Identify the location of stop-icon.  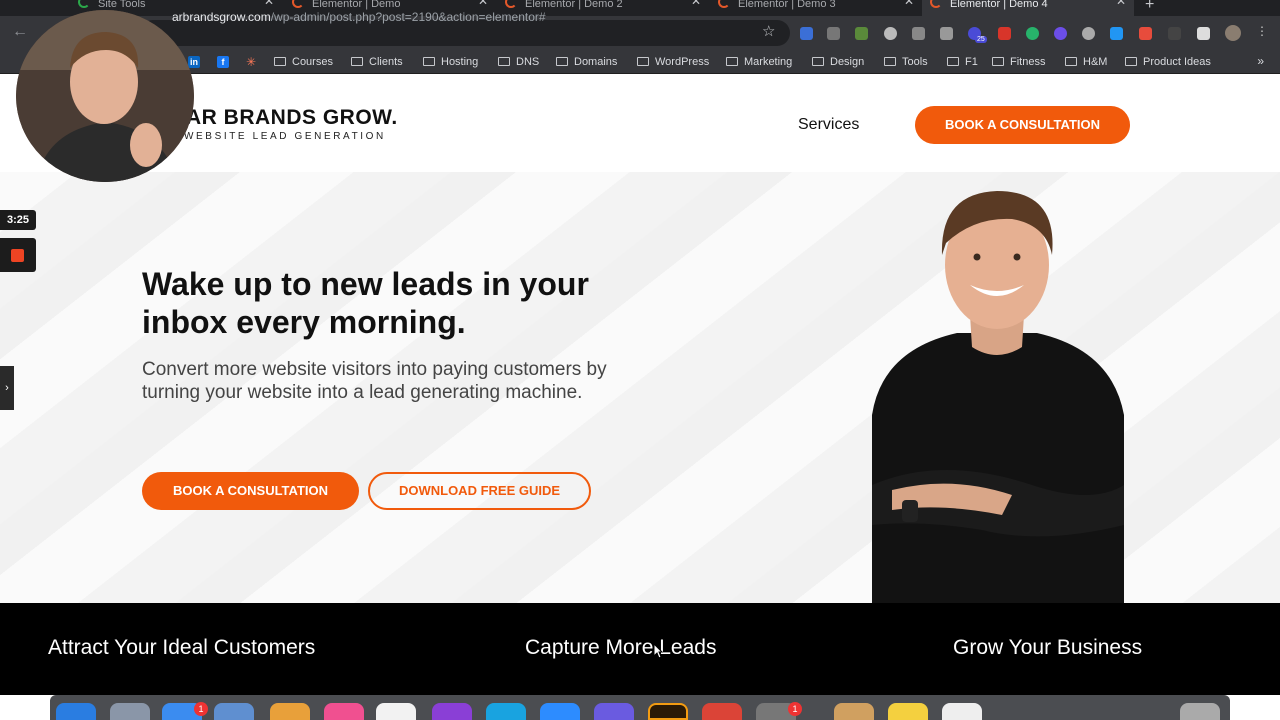
(17, 255).